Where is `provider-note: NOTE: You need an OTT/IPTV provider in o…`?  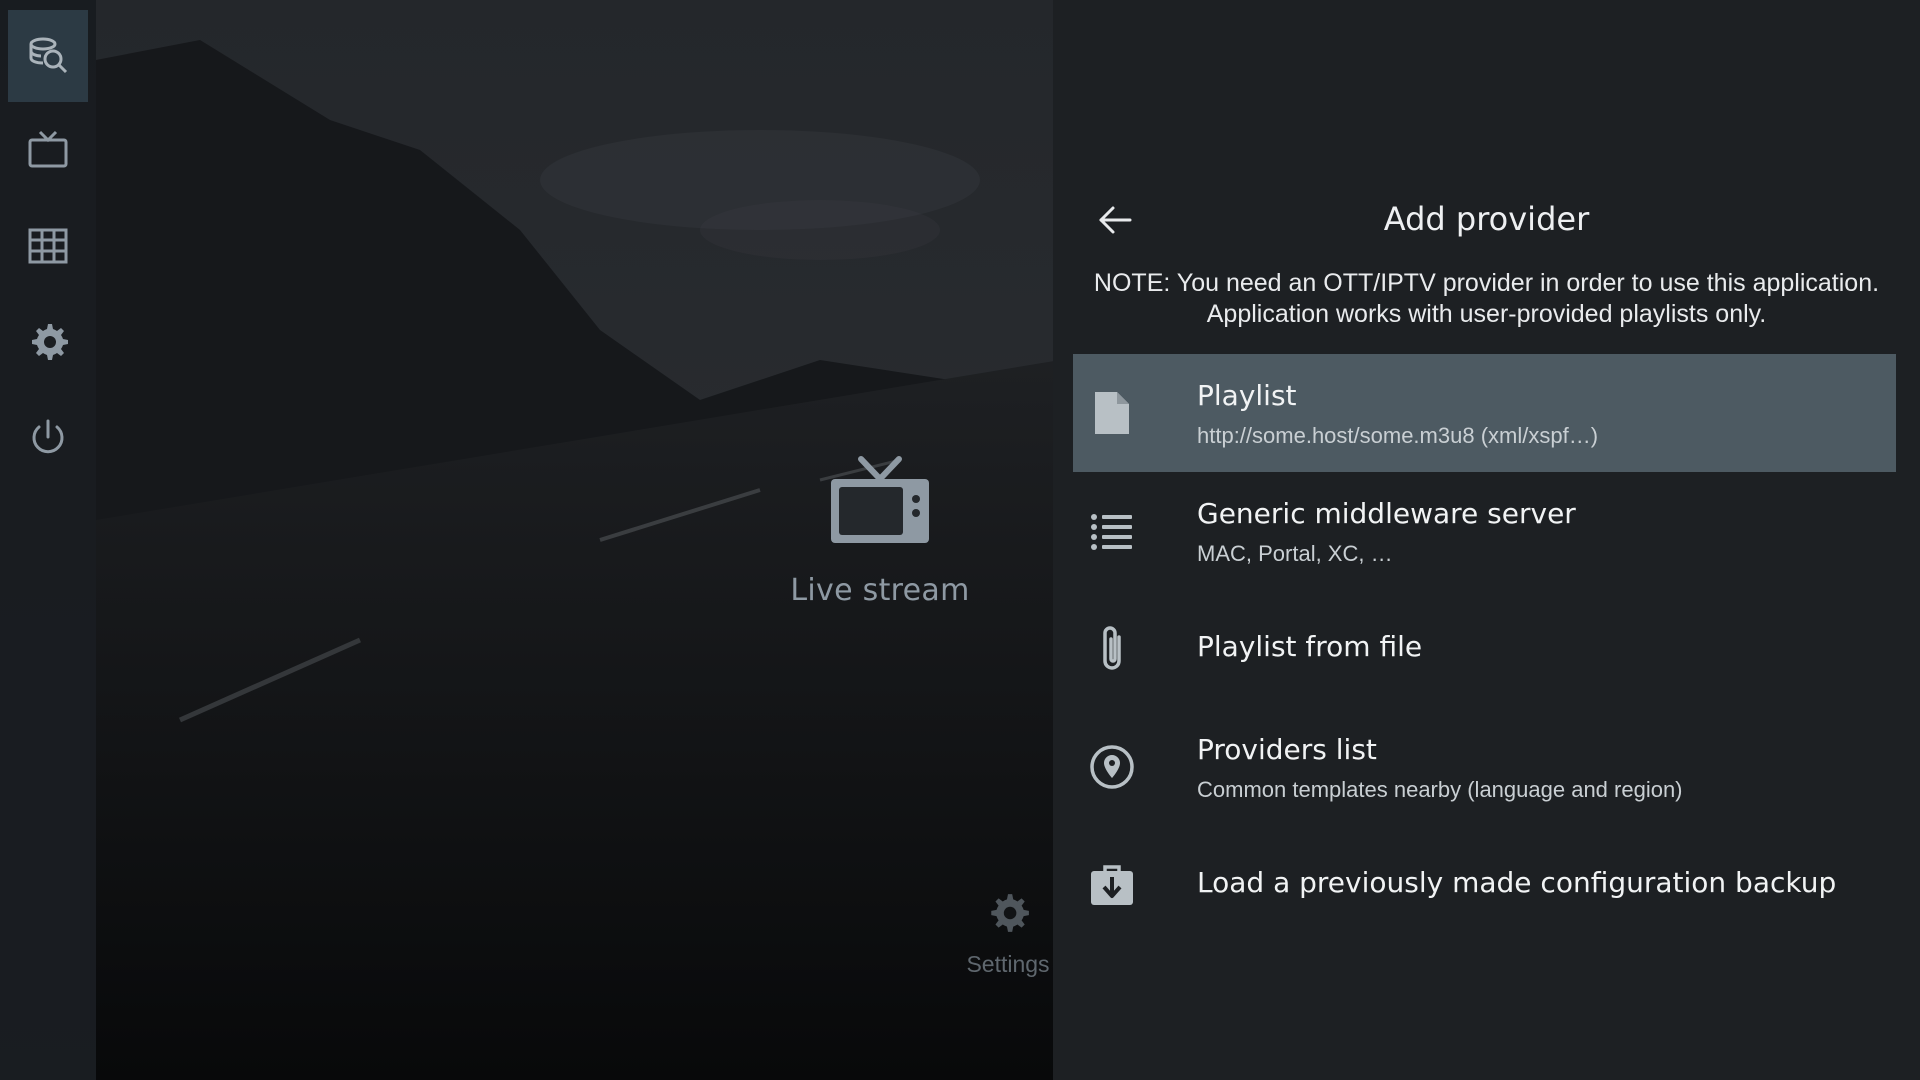
provider-note: NOTE: You need an OTT/IPTV provider in o… is located at coordinates (1486, 299).